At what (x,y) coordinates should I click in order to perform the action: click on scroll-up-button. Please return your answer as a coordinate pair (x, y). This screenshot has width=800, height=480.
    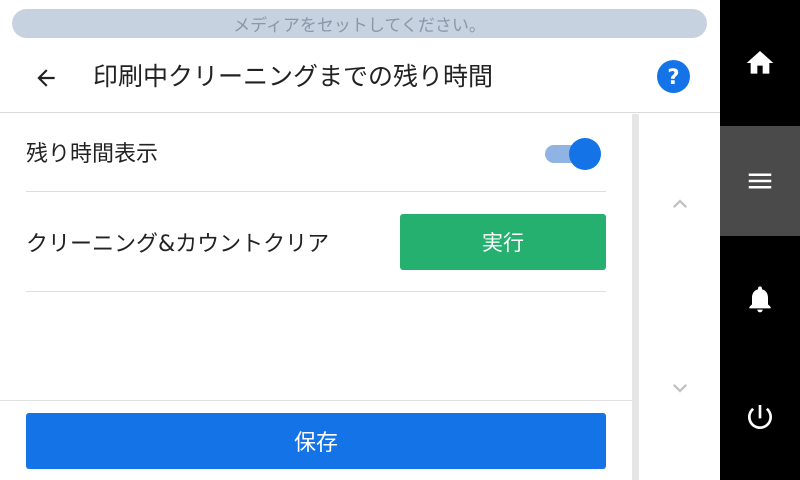
    Looking at the image, I should click on (680, 204).